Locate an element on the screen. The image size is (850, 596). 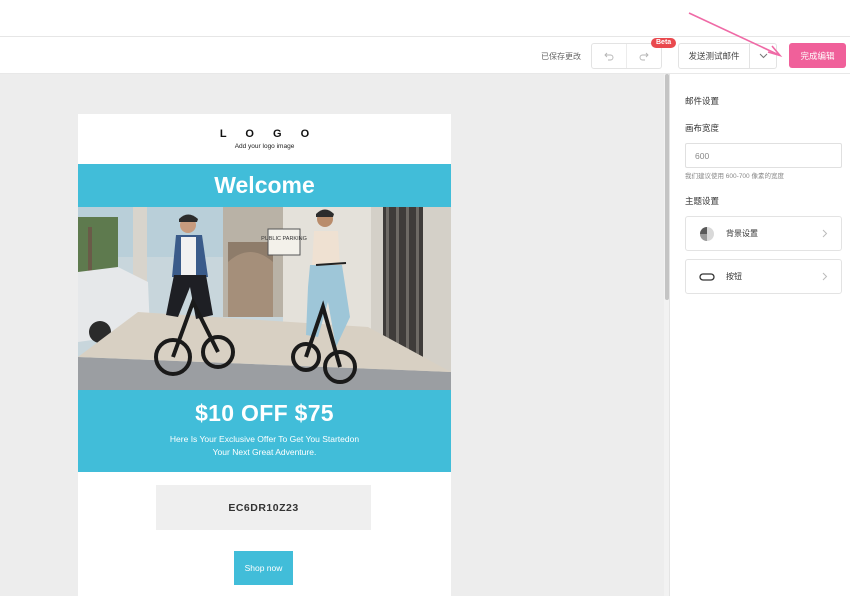
finish-editing-button: 完成编辑 is located at coordinates (817, 55).